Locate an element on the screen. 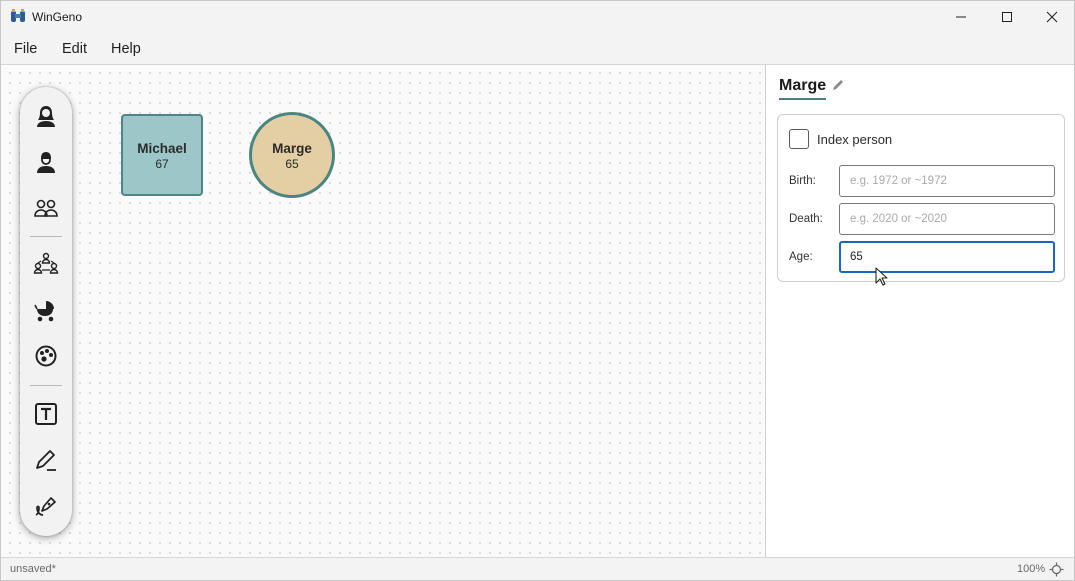 The width and height of the screenshot is (1075, 581). age-input is located at coordinates (947, 257).